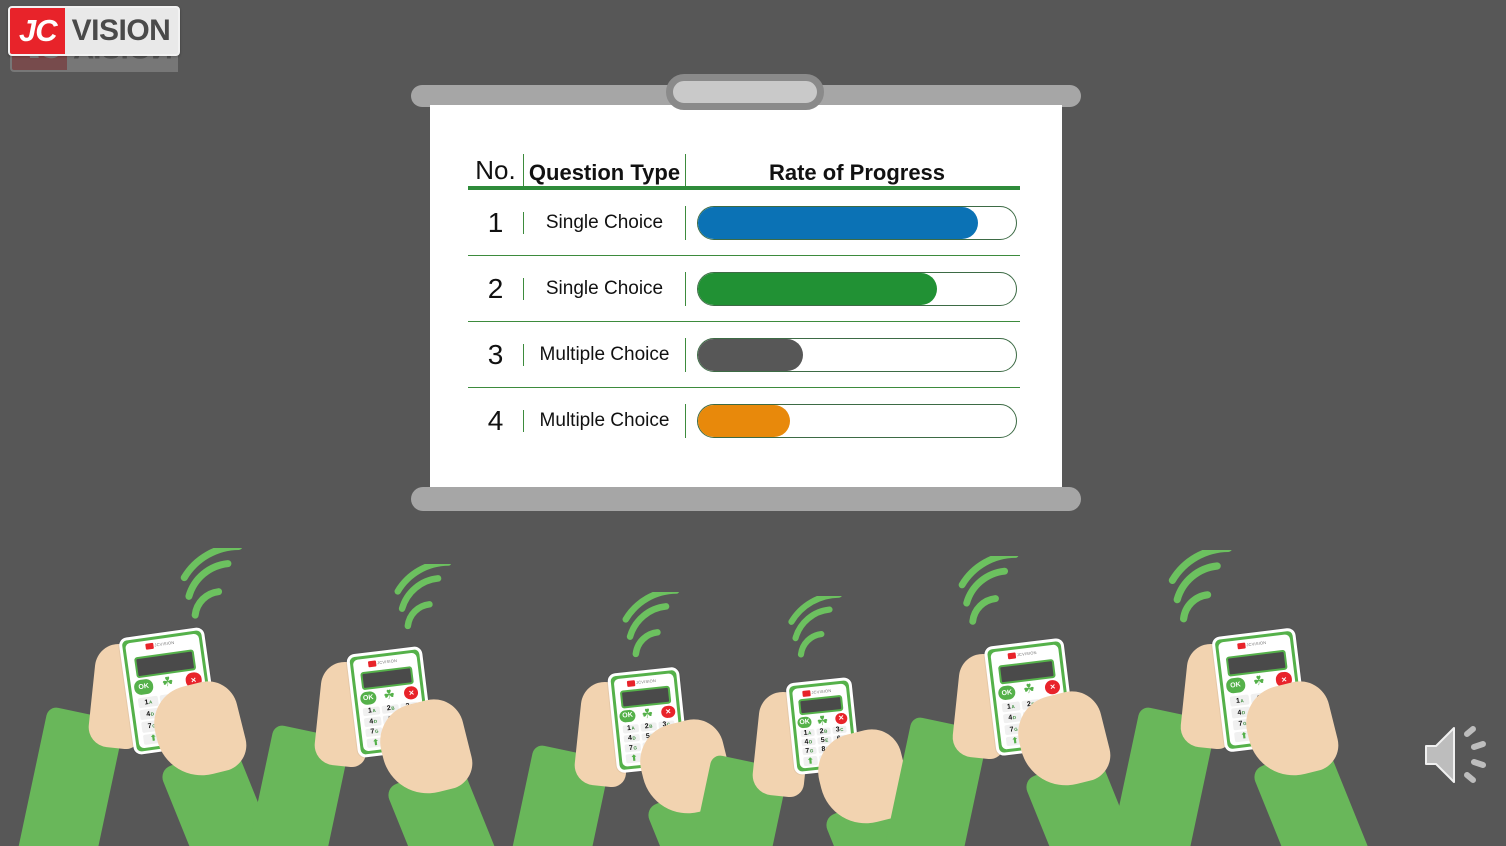 Image resolution: width=1506 pixels, height=846 pixels. Describe the element at coordinates (39, 63) in the screenshot. I see `logo-reflection-mark: JC` at that location.